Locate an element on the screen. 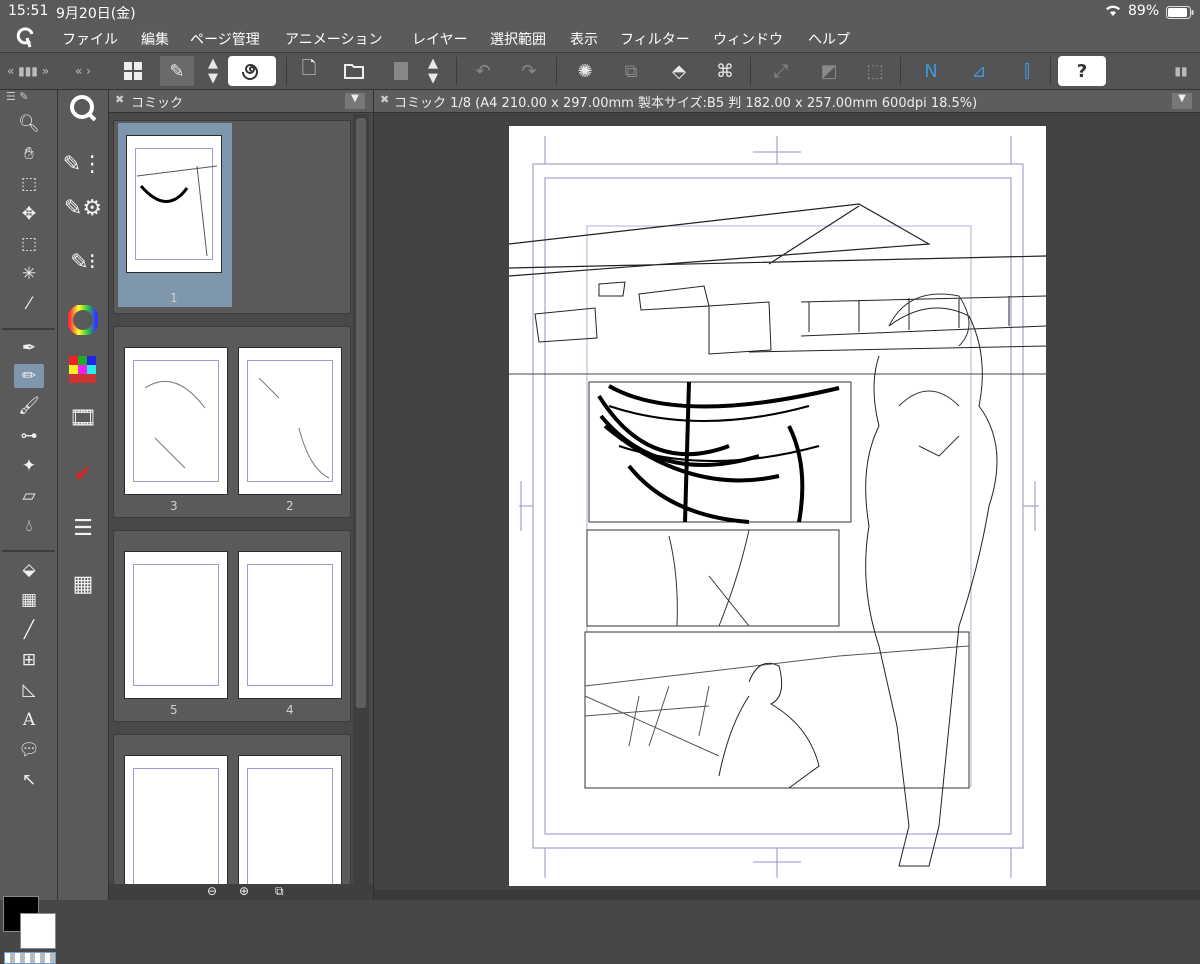 This screenshot has width=1200, height=964. palette-menu-icon: ☰ ✎ is located at coordinates (17, 96).